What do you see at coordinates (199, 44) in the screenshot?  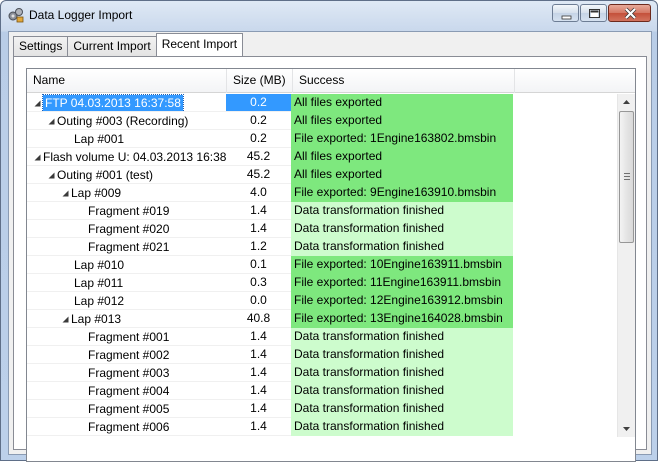 I see `tab-recent-import: Recent Import` at bounding box center [199, 44].